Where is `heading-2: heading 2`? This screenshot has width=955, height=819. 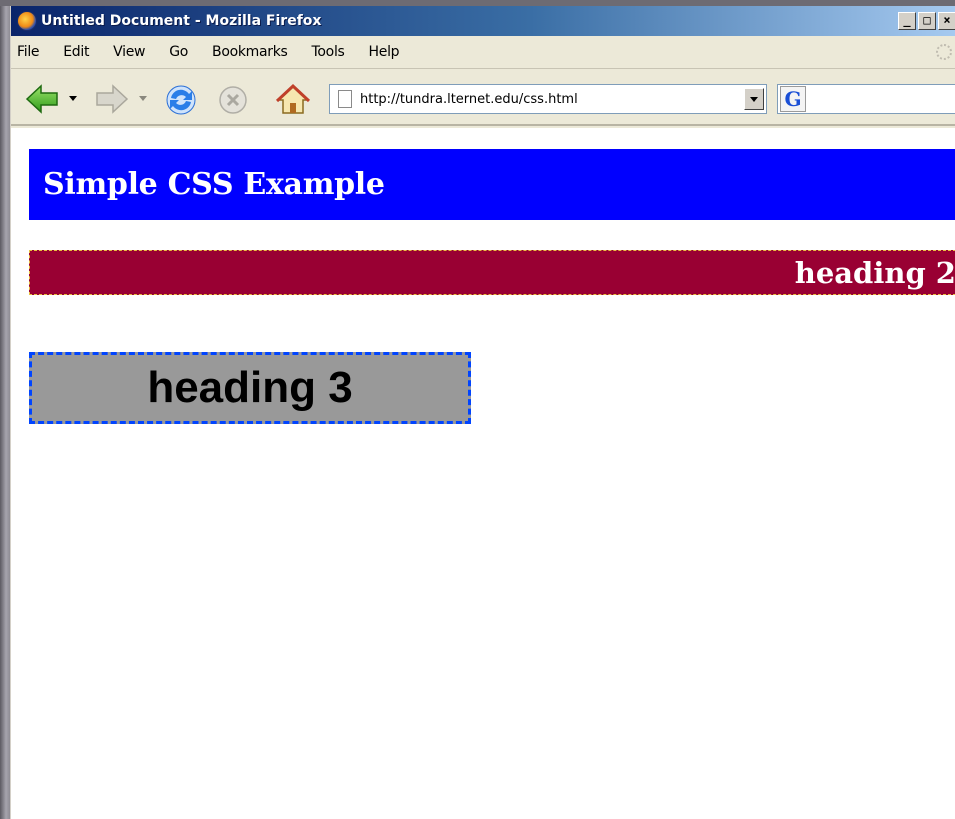
heading-2: heading 2 is located at coordinates (492, 272).